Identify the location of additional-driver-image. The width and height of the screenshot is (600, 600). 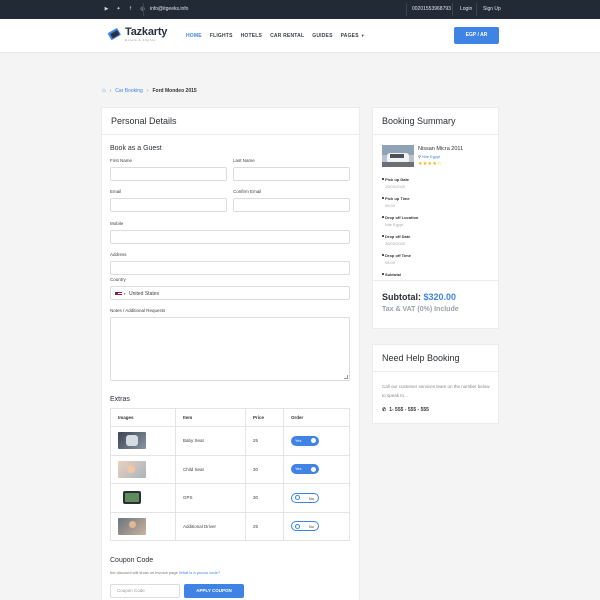
(132, 526).